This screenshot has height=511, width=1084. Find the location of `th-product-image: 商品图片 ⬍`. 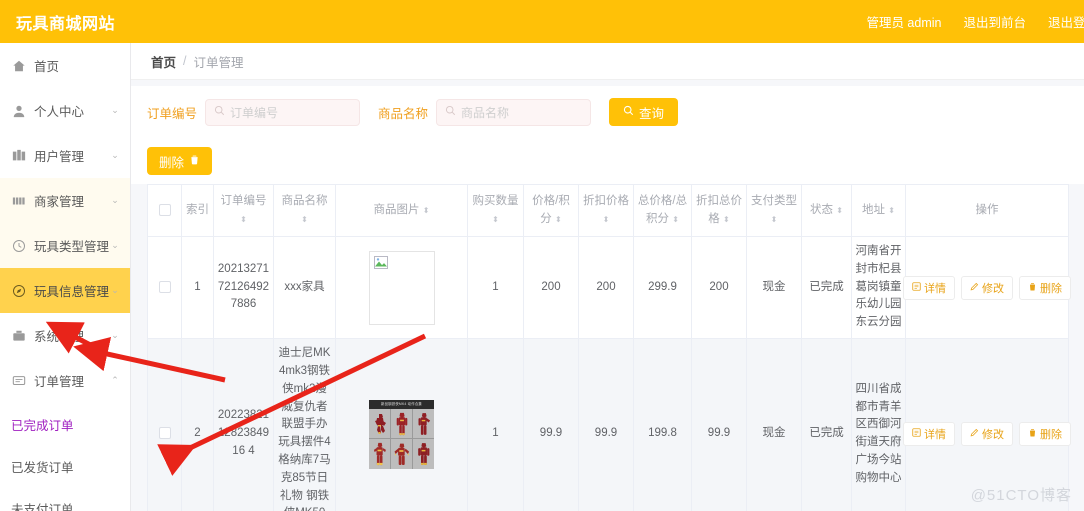

th-product-image: 商品图片 ⬍ is located at coordinates (401, 210).